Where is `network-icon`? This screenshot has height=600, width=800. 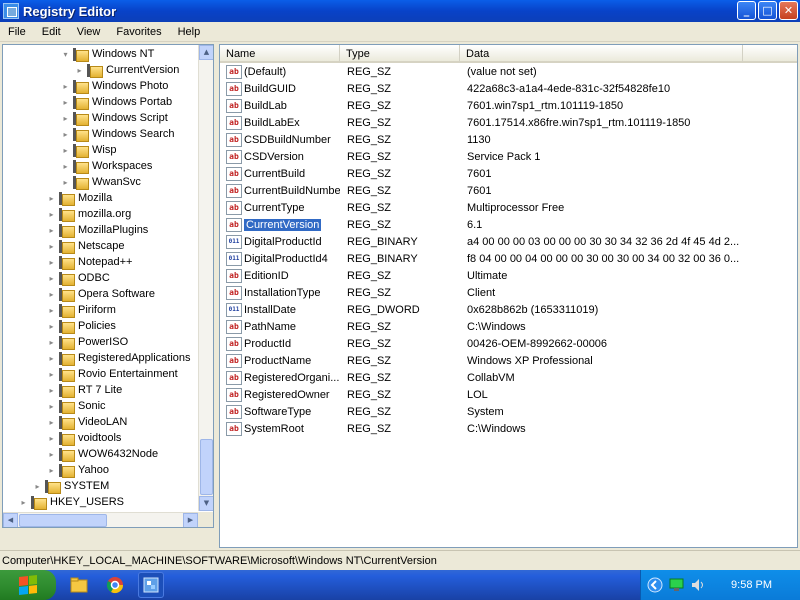
network-icon is located at coordinates (677, 585).